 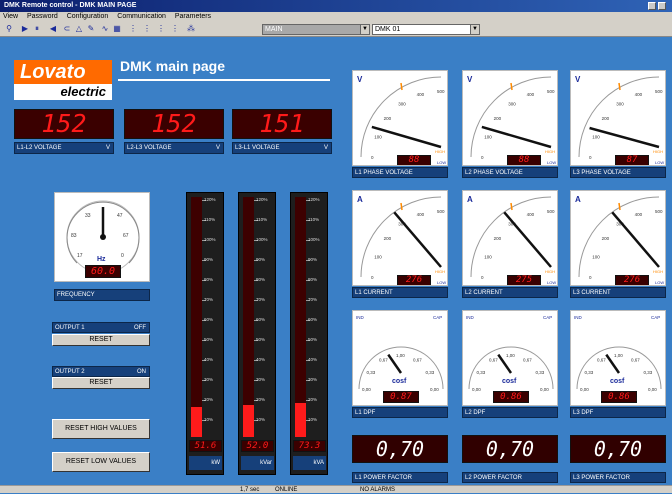 I want to click on gauge-label: L2 DPF, so click(x=510, y=412).